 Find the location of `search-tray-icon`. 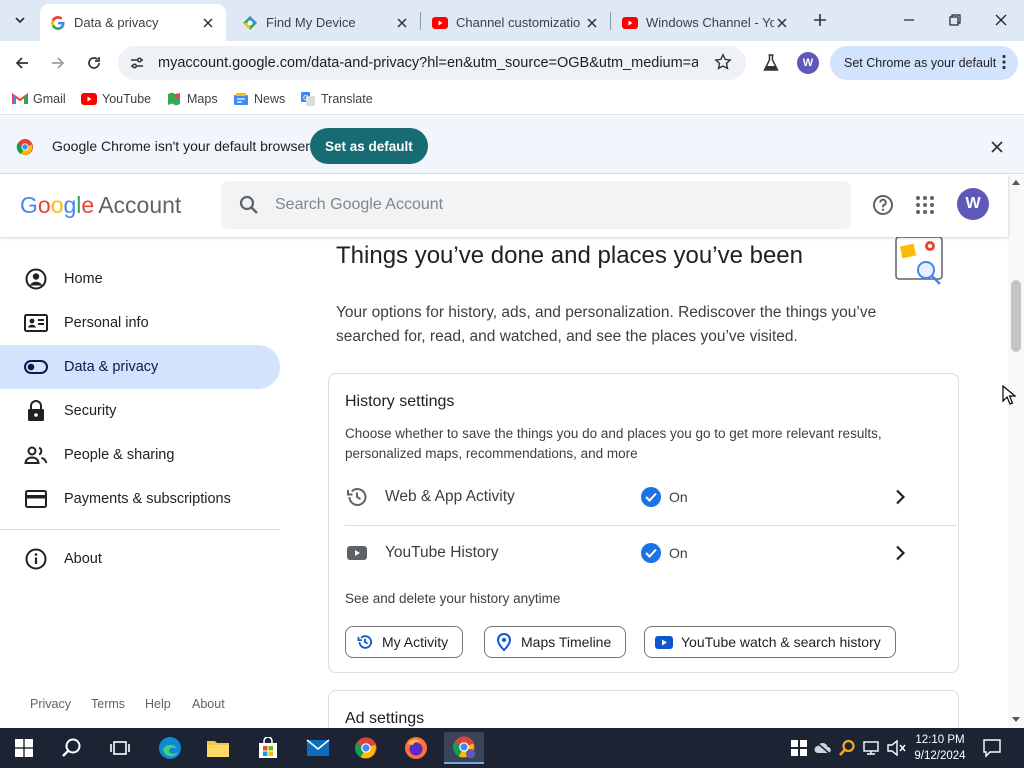

search-tray-icon is located at coordinates (847, 750).